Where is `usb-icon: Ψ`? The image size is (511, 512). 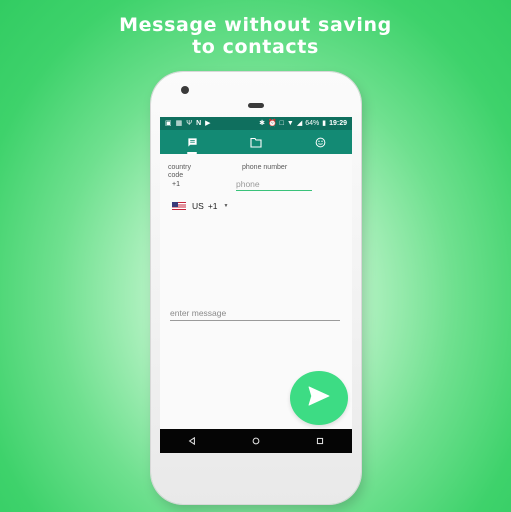
usb-icon: Ψ is located at coordinates (189, 123).